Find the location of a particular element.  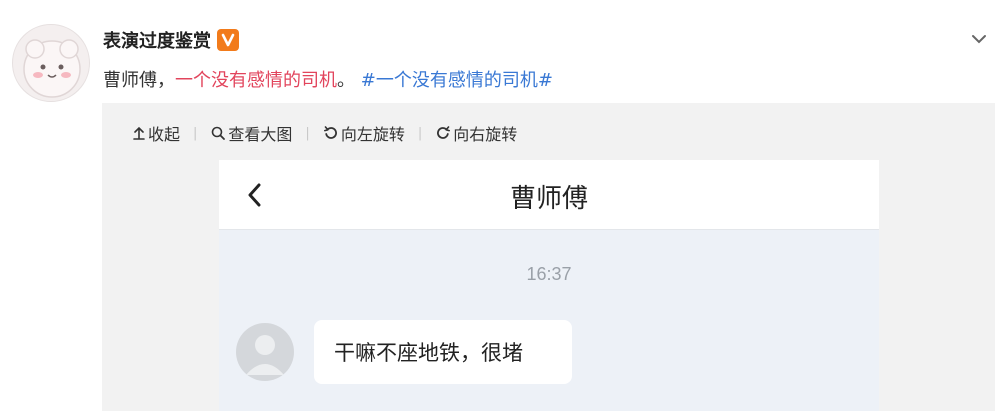

view-large-button: 查看大图 is located at coordinates (251, 133).